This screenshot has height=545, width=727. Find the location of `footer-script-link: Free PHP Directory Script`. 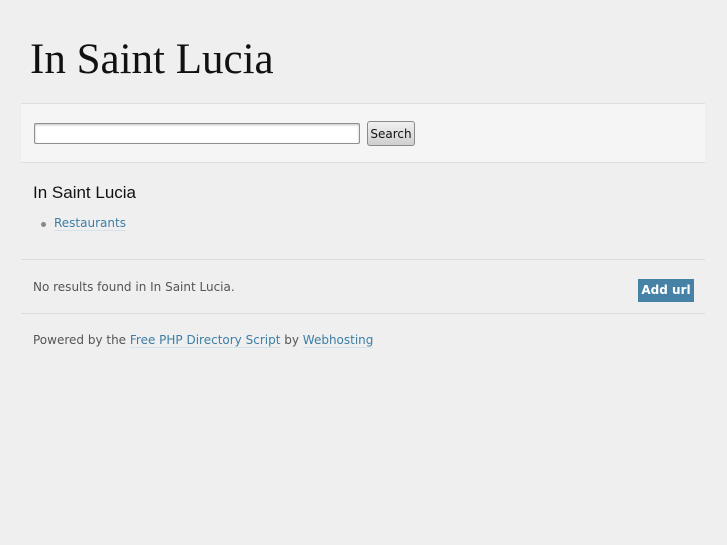

footer-script-link: Free PHP Directory Script is located at coordinates (205, 340).